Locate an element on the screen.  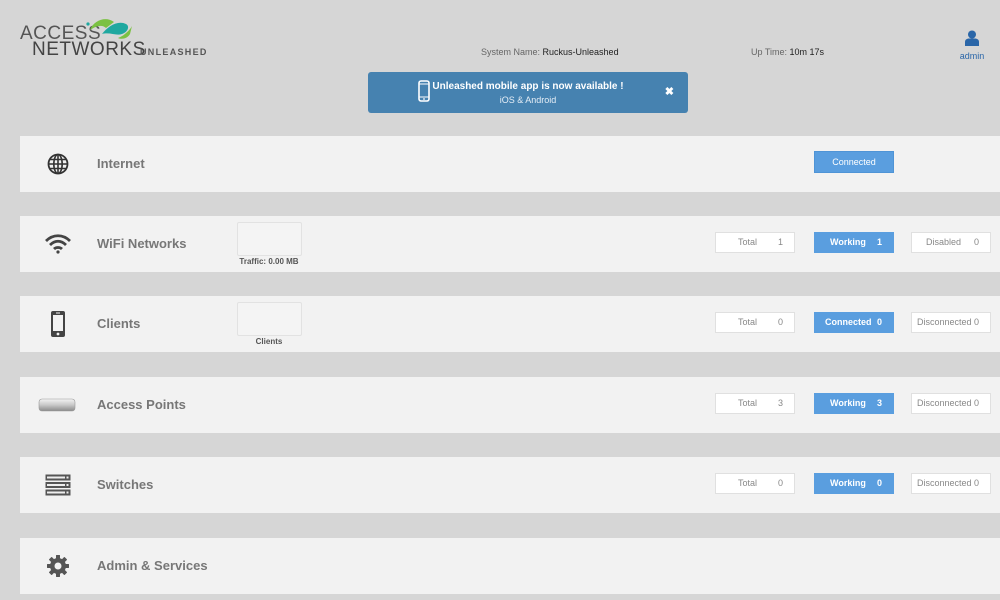
clients-disconnected-stat: Disconnected 0 is located at coordinates (951, 322).